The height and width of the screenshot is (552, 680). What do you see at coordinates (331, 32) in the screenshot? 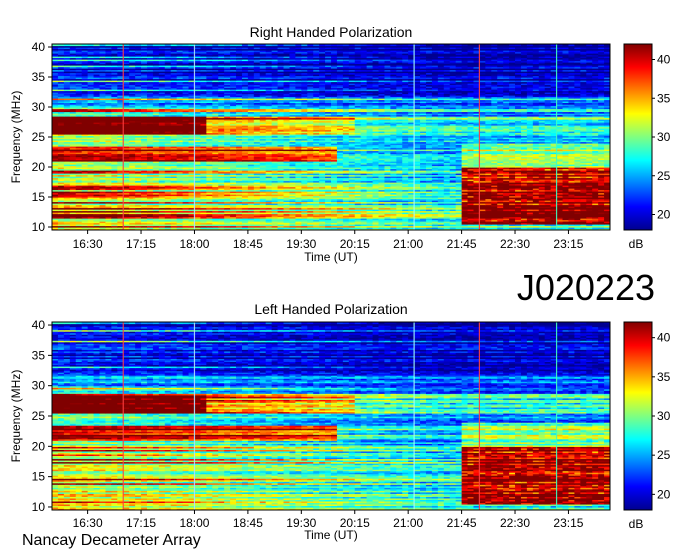
I see `panel-title: Right Handed Polarization` at bounding box center [331, 32].